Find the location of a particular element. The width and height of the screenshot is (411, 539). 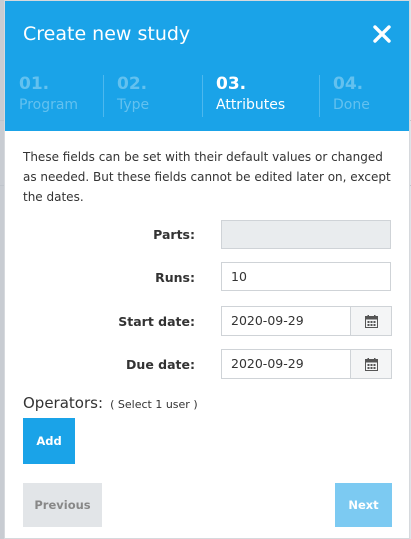

parts-label: Parts: is located at coordinates (174, 234).